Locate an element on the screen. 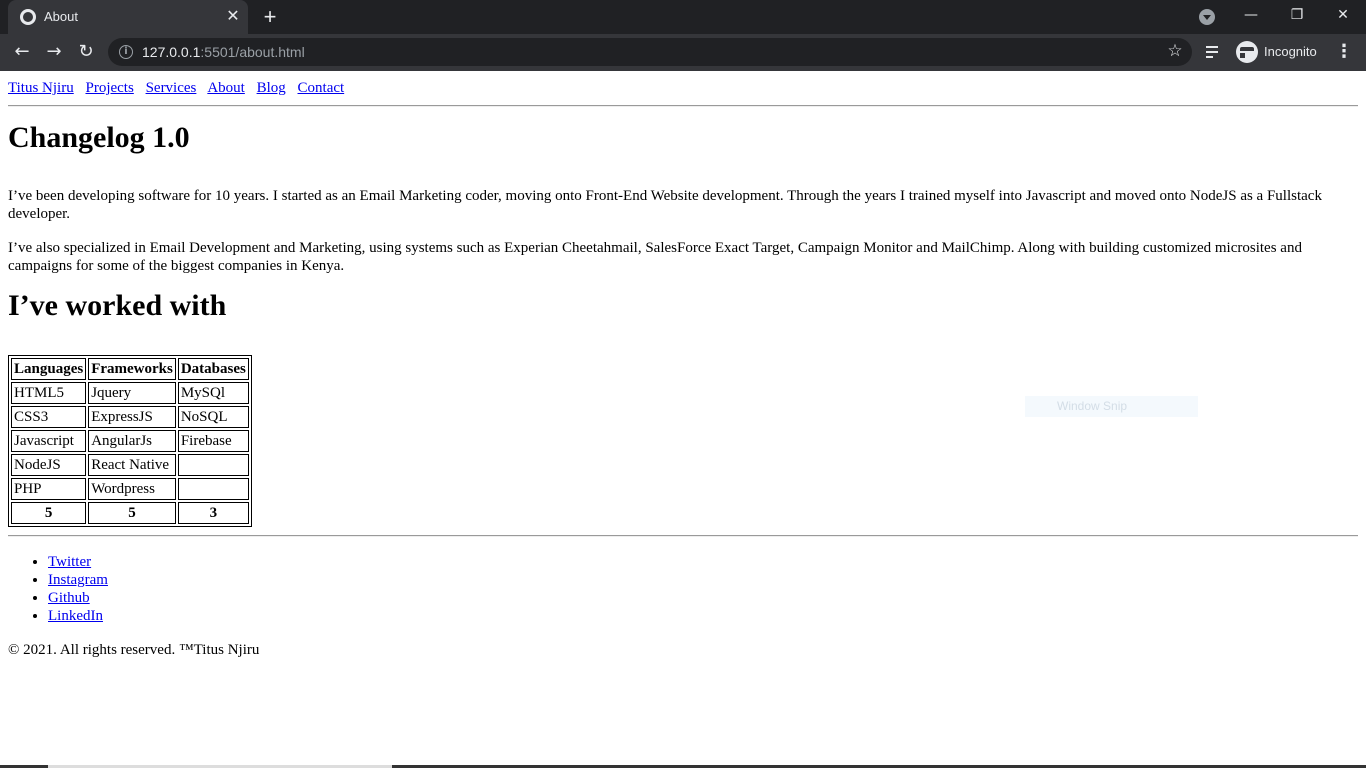  table-cell: HTML5 is located at coordinates (49, 393).